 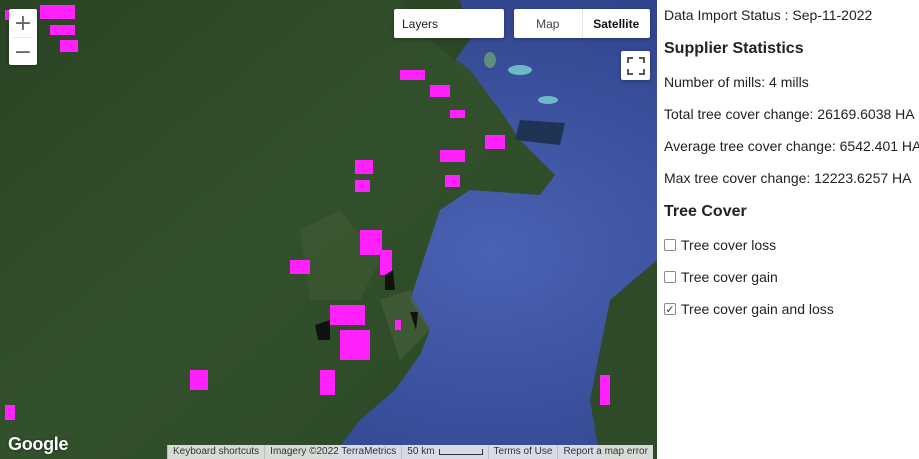 I want to click on terms-link: Terms of Use, so click(x=522, y=452).